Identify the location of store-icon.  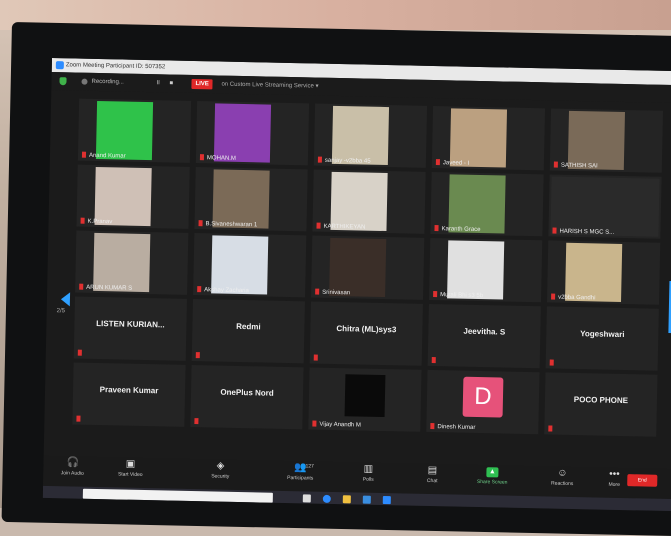
(366, 499).